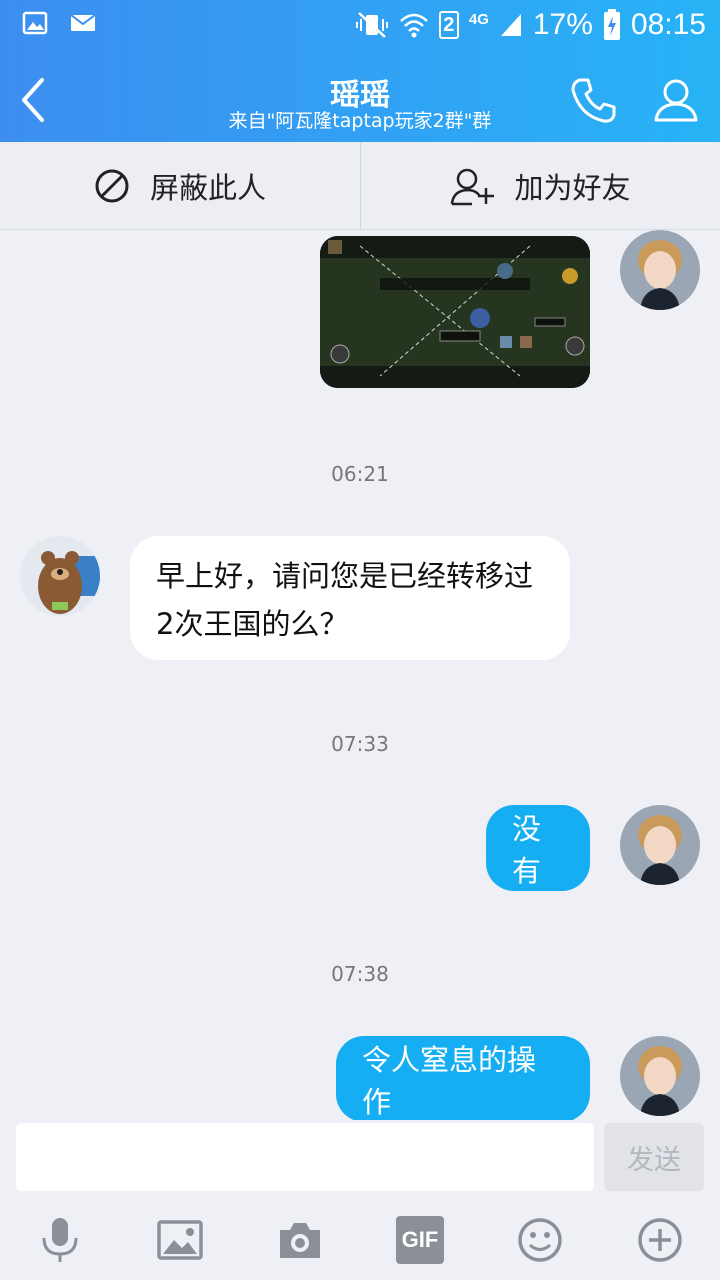 The height and width of the screenshot is (1280, 720). What do you see at coordinates (60, 1240) in the screenshot?
I see `microphone-icon` at bounding box center [60, 1240].